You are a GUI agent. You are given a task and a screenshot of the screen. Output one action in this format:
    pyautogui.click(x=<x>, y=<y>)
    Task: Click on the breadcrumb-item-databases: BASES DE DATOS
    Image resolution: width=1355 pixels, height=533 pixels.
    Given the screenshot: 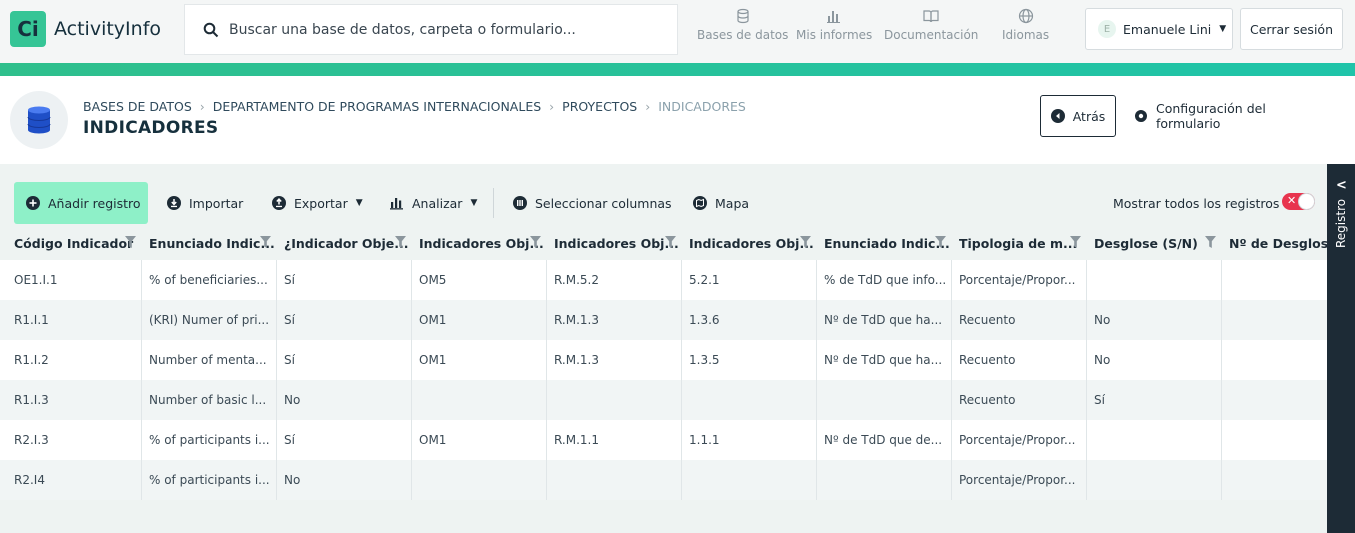 What is the action you would take?
    pyautogui.click(x=137, y=106)
    